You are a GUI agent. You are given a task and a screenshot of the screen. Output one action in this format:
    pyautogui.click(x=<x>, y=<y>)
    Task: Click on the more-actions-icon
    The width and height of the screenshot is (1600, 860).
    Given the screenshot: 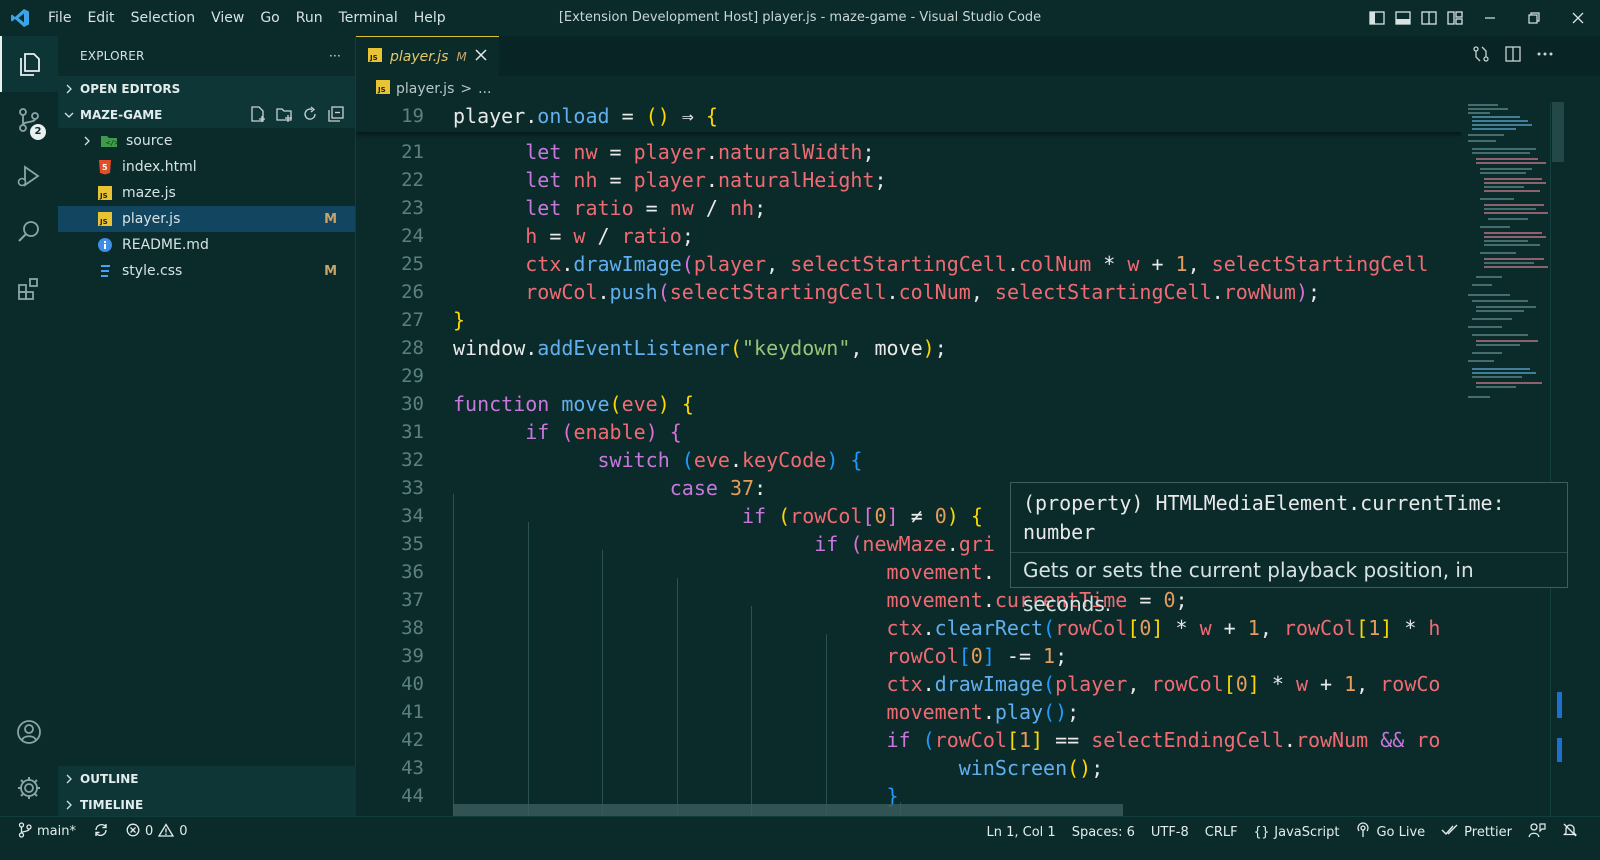 What is the action you would take?
    pyautogui.click(x=1545, y=56)
    